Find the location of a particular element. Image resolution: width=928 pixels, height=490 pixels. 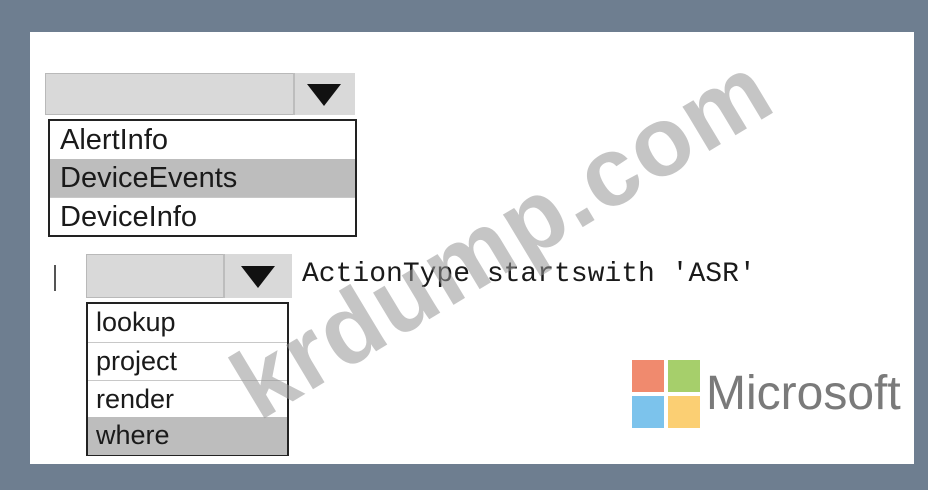

option-deviceinfo: DeviceInfo is located at coordinates (202, 216).